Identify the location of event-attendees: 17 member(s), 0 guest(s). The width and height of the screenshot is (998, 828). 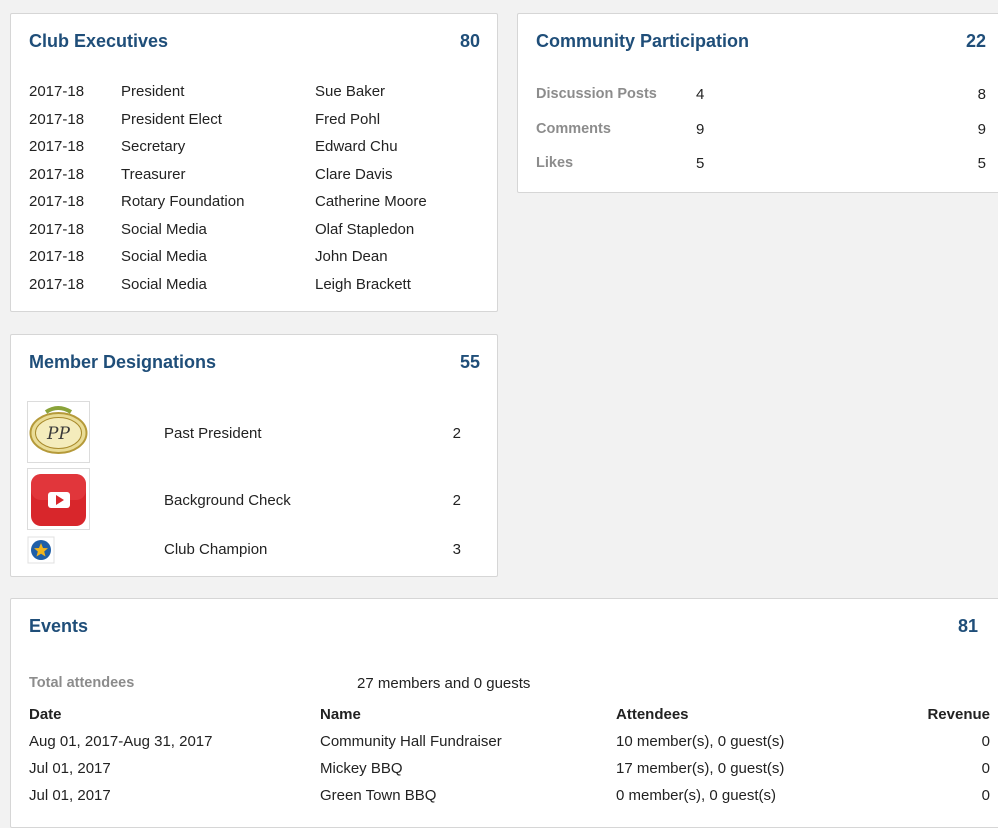
(700, 768).